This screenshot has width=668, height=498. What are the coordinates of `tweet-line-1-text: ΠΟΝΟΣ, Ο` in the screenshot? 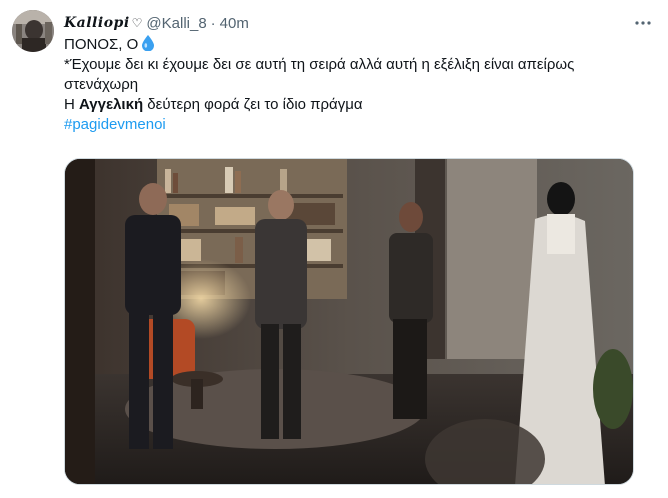 It's located at (101, 44).